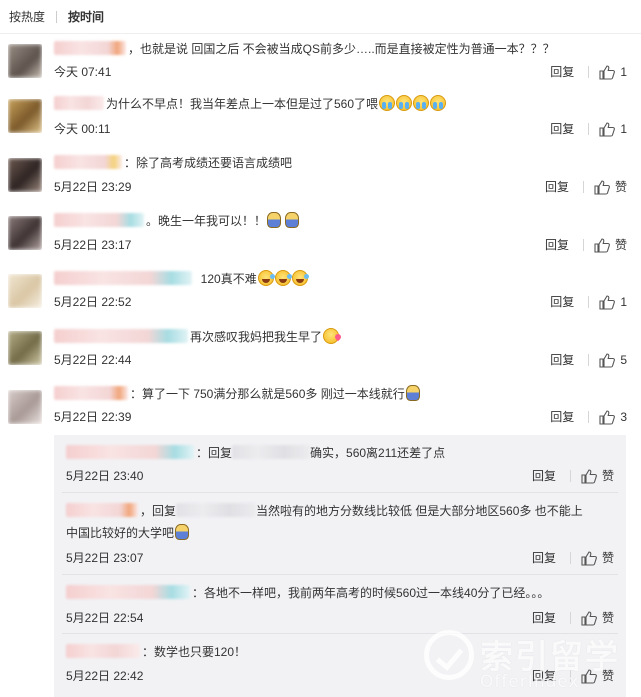 The image size is (641, 697). What do you see at coordinates (573, 558) in the screenshot?
I see `reply-actions: 回复 赞` at bounding box center [573, 558].